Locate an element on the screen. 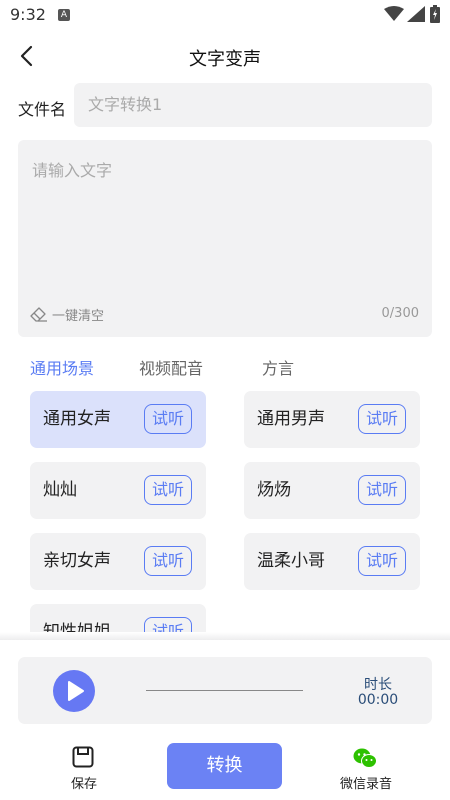  voice-card-cancan: 灿灿 试听 is located at coordinates (118, 490).